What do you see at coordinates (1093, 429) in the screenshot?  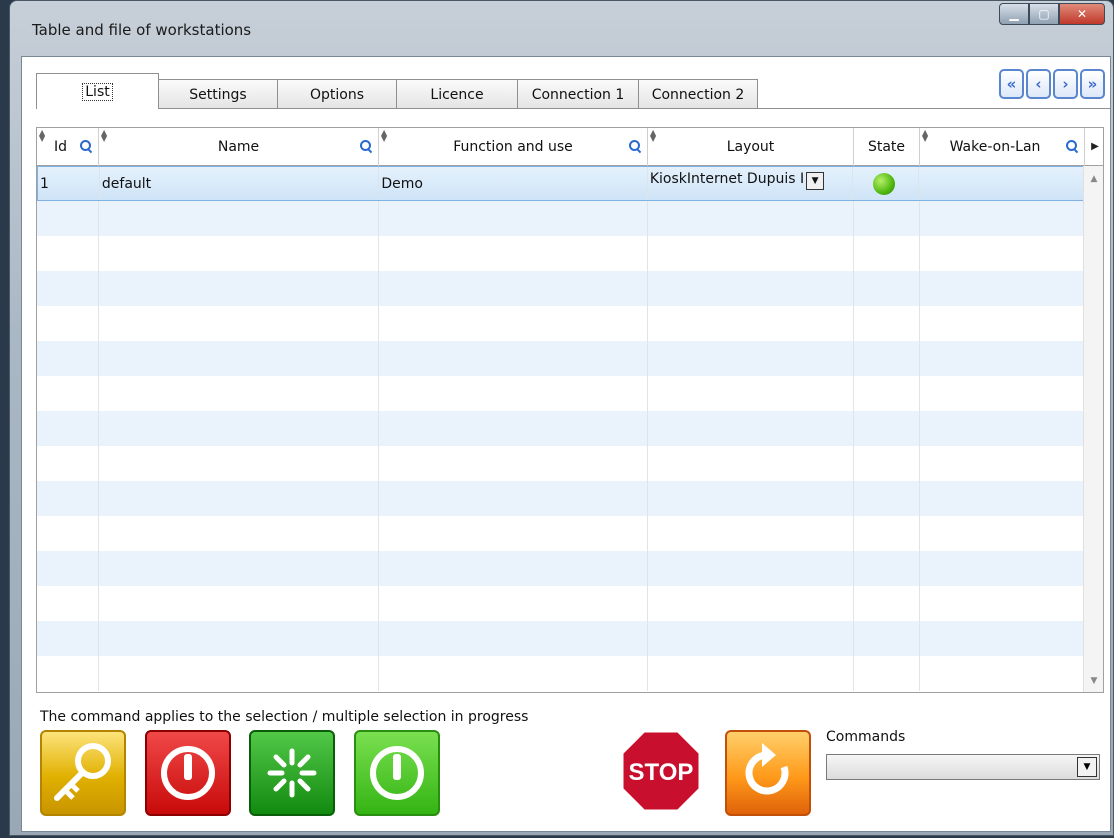 I see `vertical-scrollbar: ▲ ▼` at bounding box center [1093, 429].